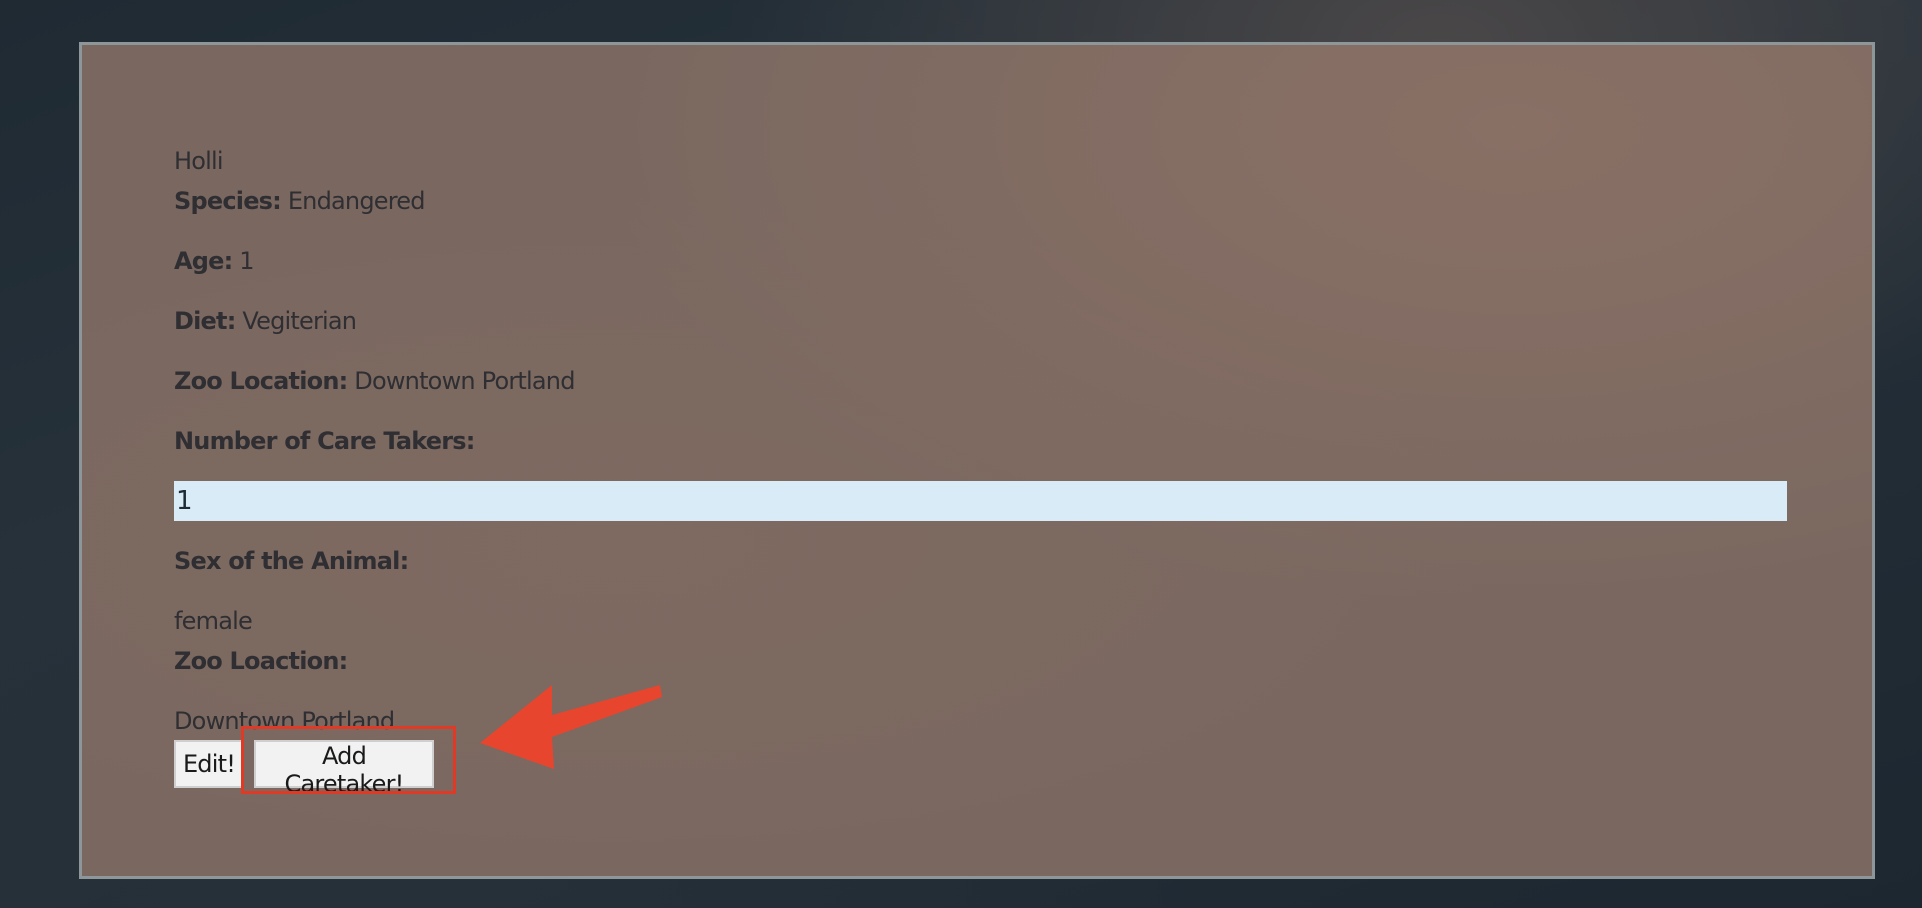 The image size is (1922, 908). I want to click on zoo-location-row: Zoo Location: Downtown Portland, so click(980, 381).